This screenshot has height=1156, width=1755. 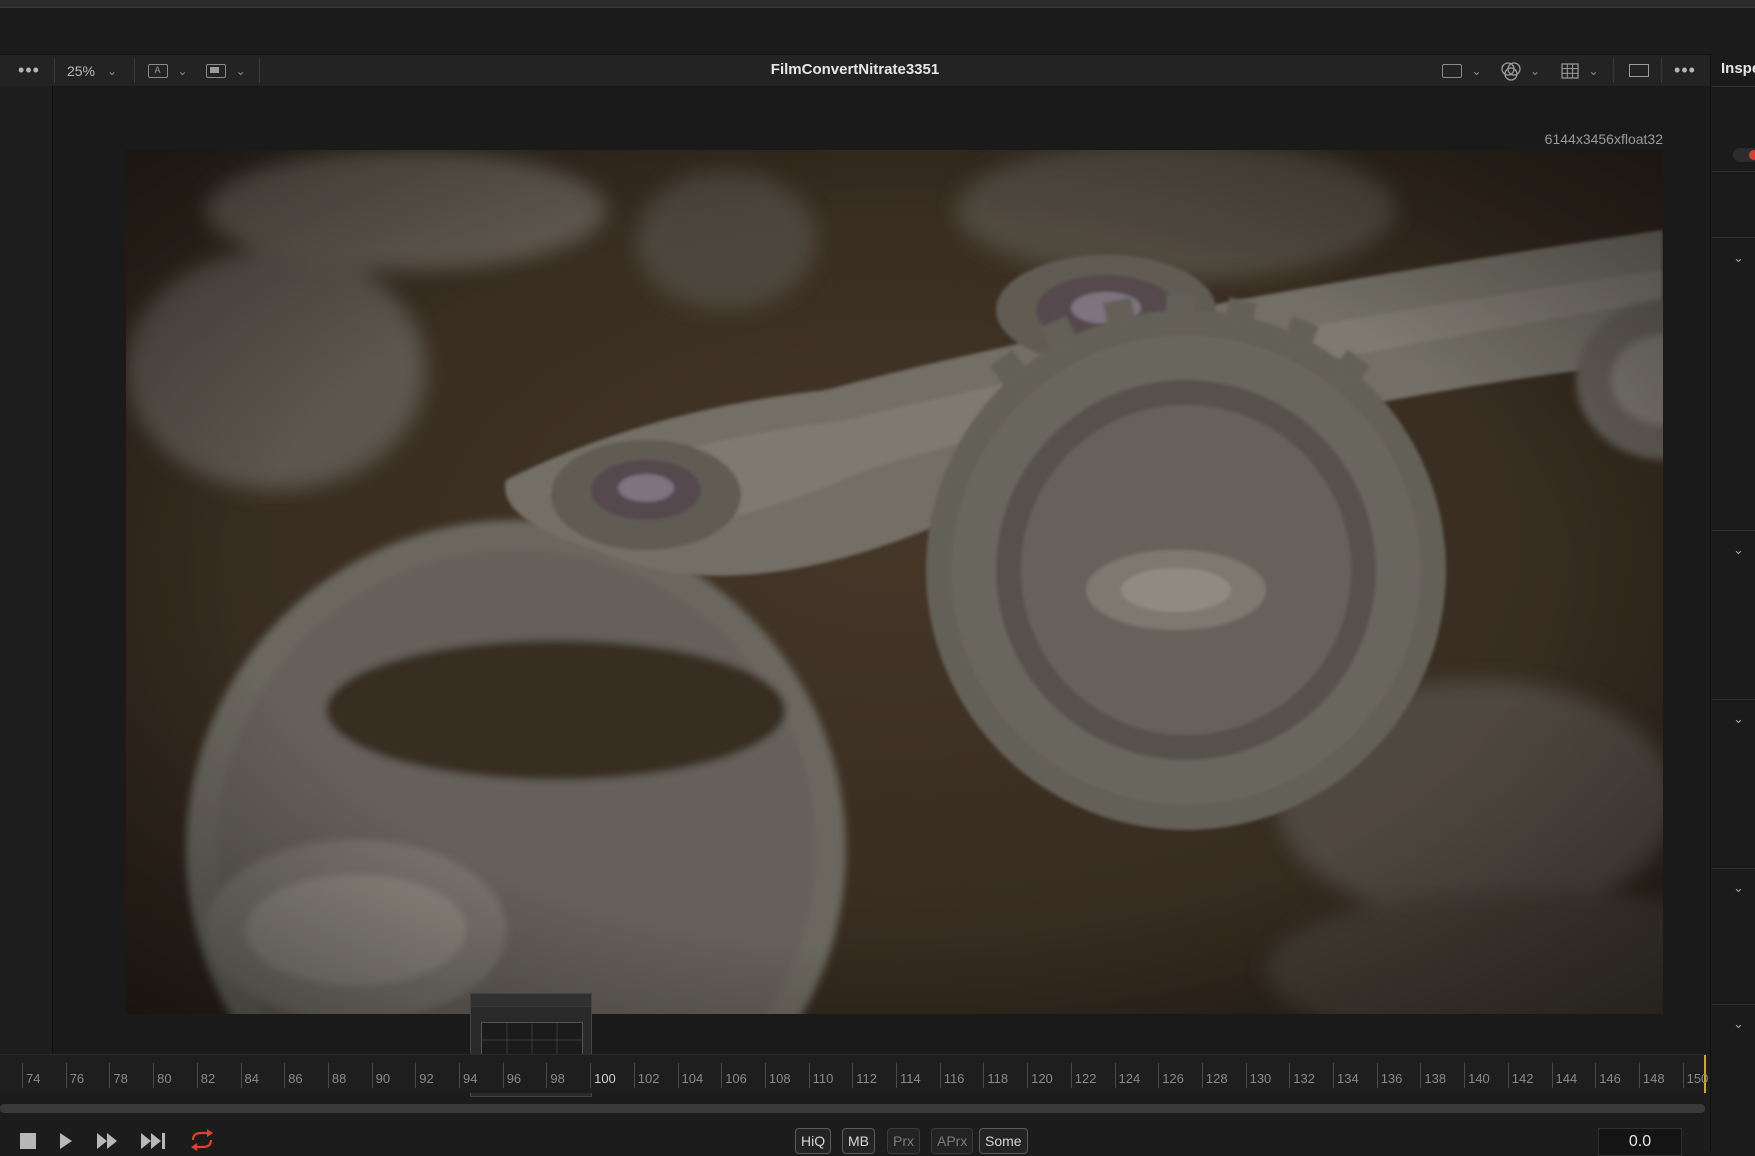 I want to click on ruler-tick-label: 142, so click(x=1522, y=1078).